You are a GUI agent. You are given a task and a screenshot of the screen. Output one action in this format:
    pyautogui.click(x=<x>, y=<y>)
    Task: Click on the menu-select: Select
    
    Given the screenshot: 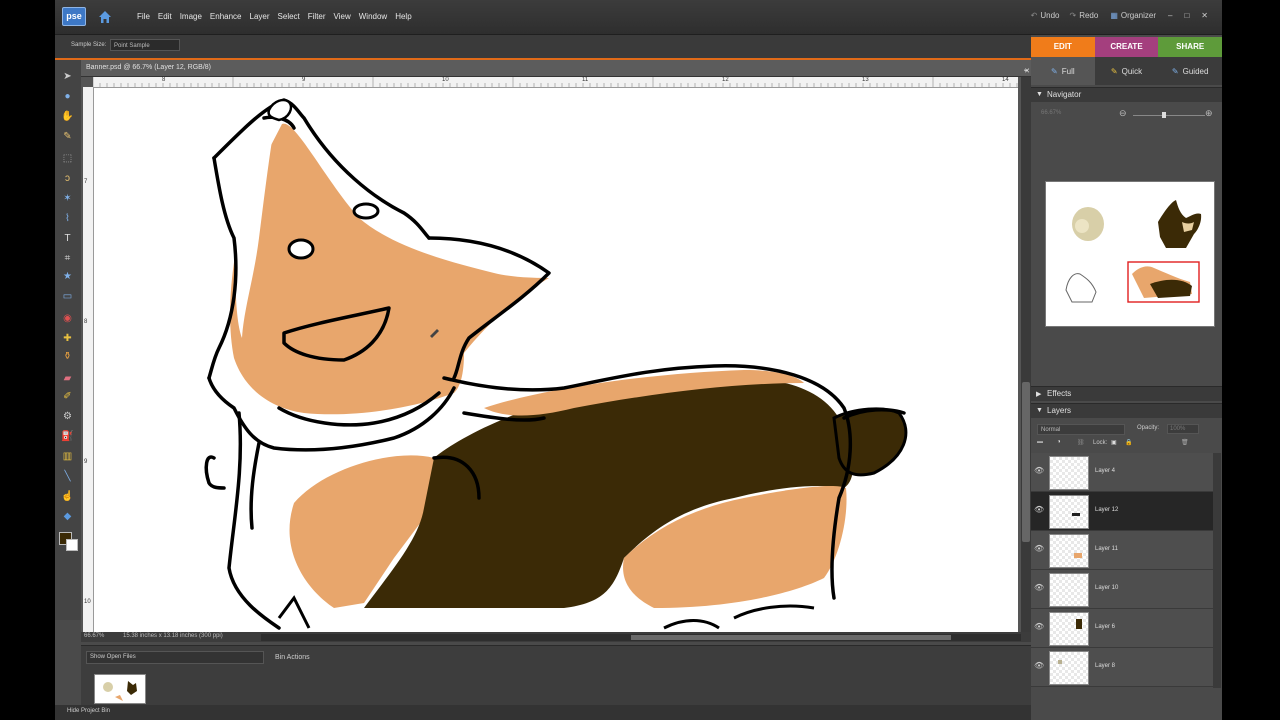 What is the action you would take?
    pyautogui.click(x=289, y=16)
    